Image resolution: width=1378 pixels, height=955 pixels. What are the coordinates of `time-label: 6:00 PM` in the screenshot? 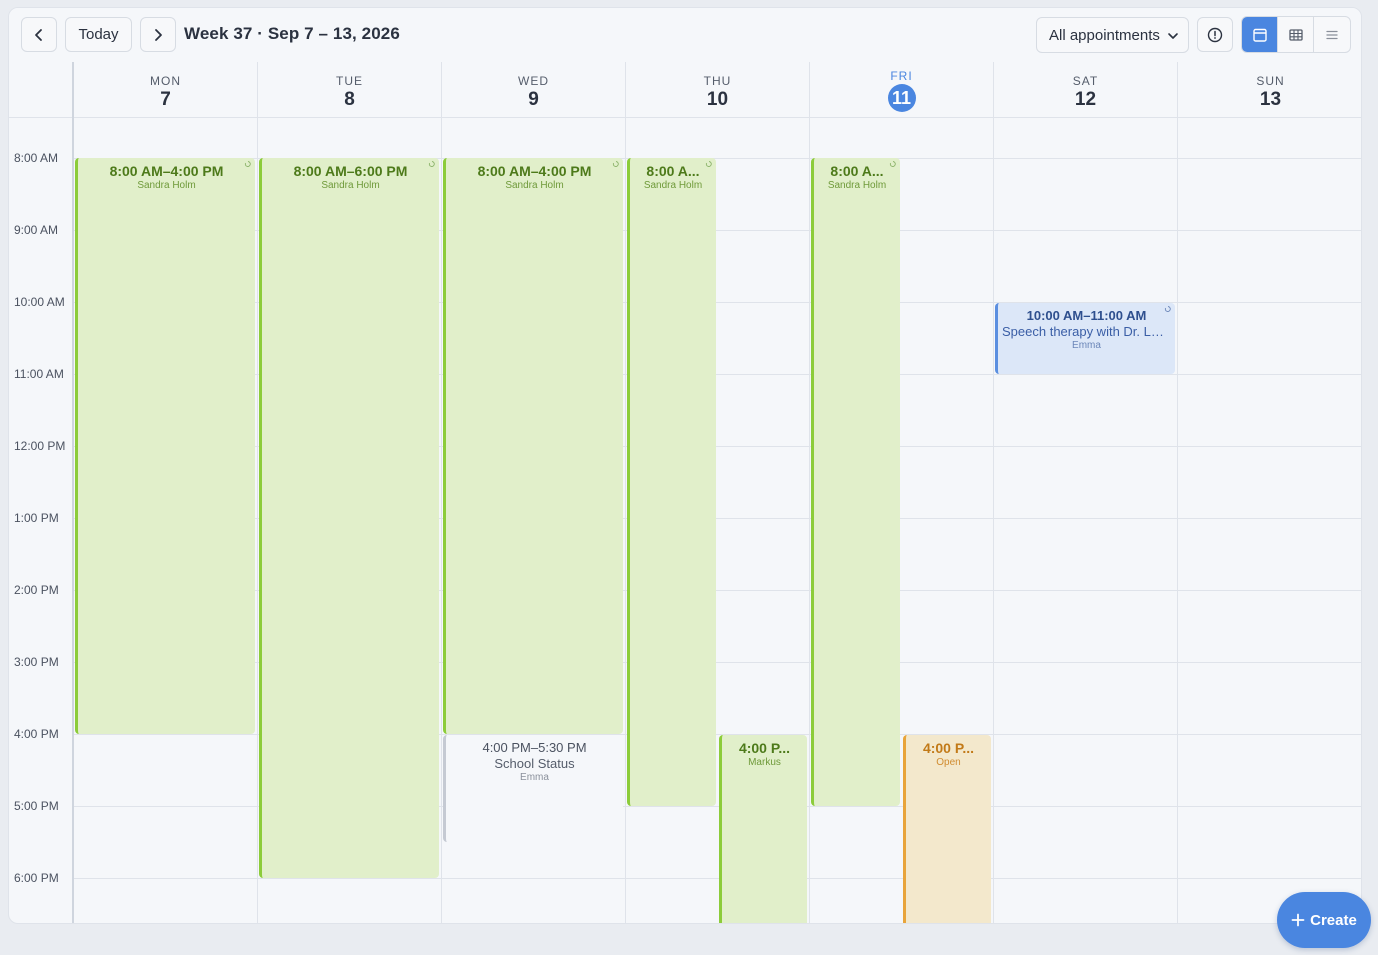 It's located at (36, 878).